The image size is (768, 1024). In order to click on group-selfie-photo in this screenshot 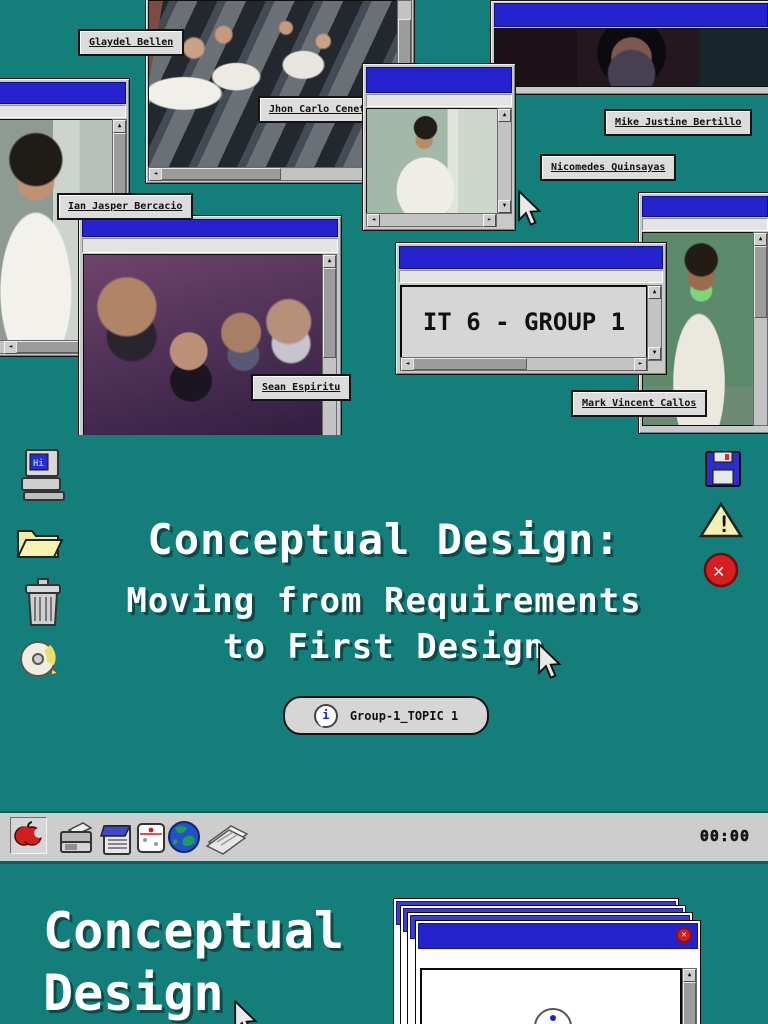, I will do `click(203, 344)`.